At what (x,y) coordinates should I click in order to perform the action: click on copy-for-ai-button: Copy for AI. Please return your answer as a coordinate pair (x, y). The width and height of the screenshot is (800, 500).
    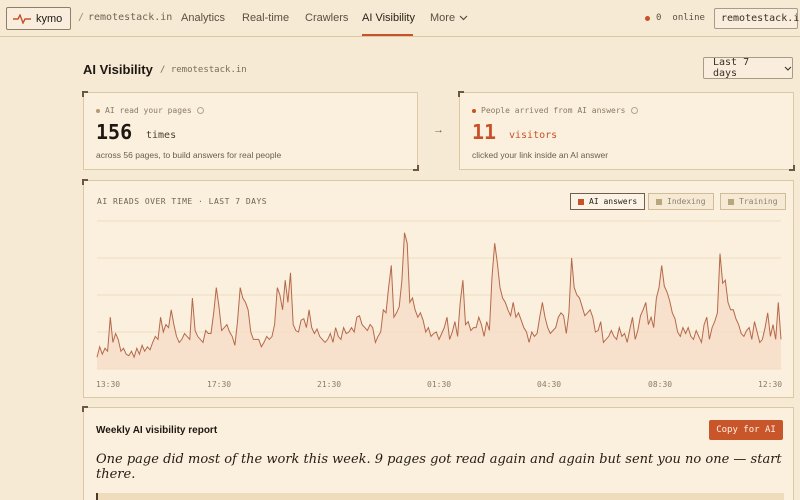
    Looking at the image, I should click on (746, 430).